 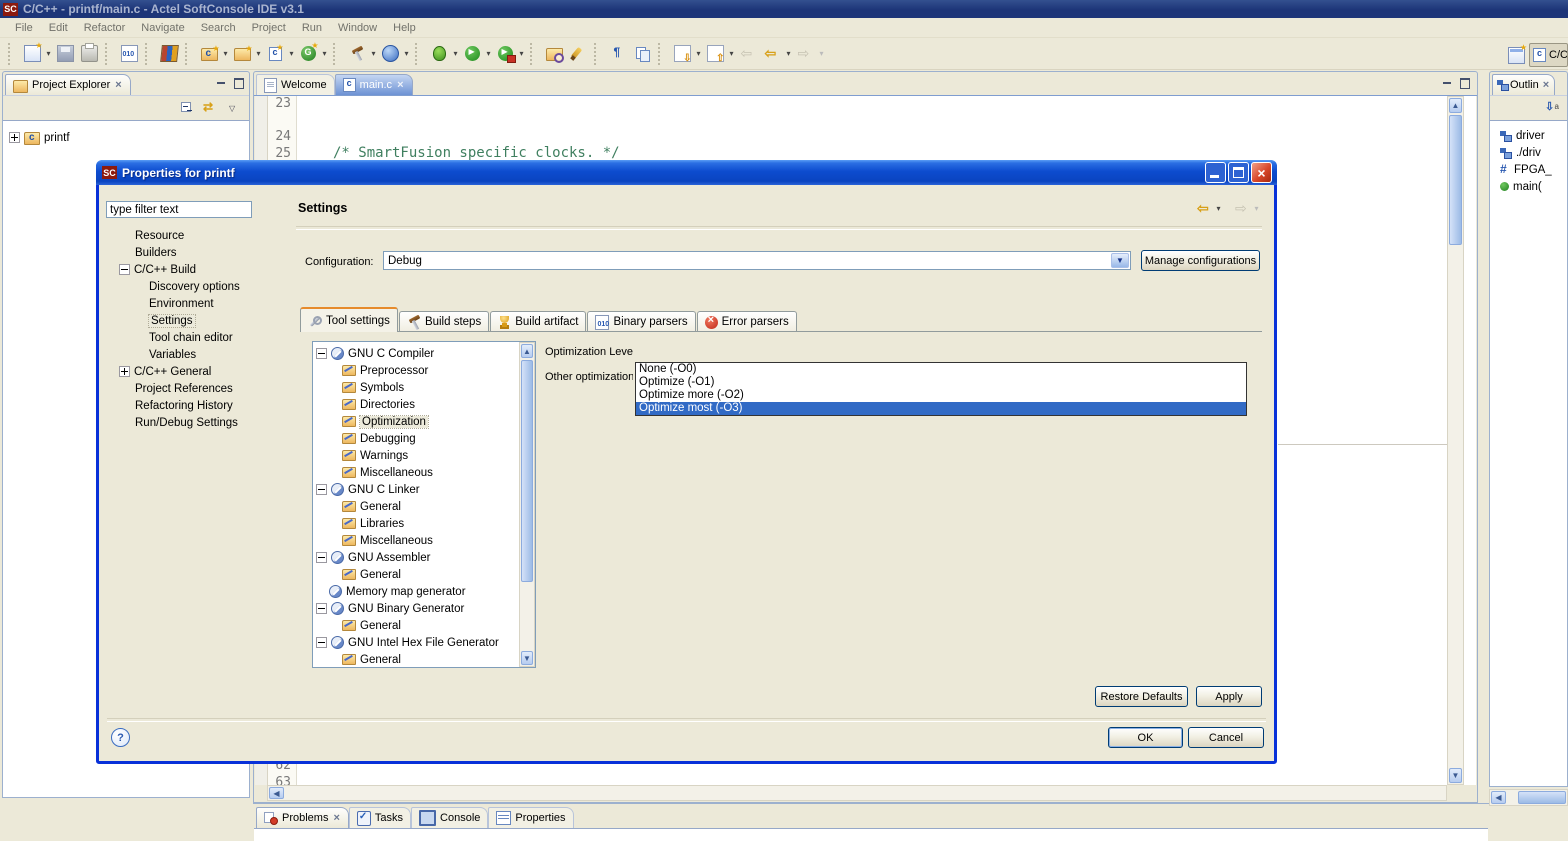 What do you see at coordinates (941, 408) in the screenshot?
I see `option-optimize-most-o3: Optimize most (-O3)` at bounding box center [941, 408].